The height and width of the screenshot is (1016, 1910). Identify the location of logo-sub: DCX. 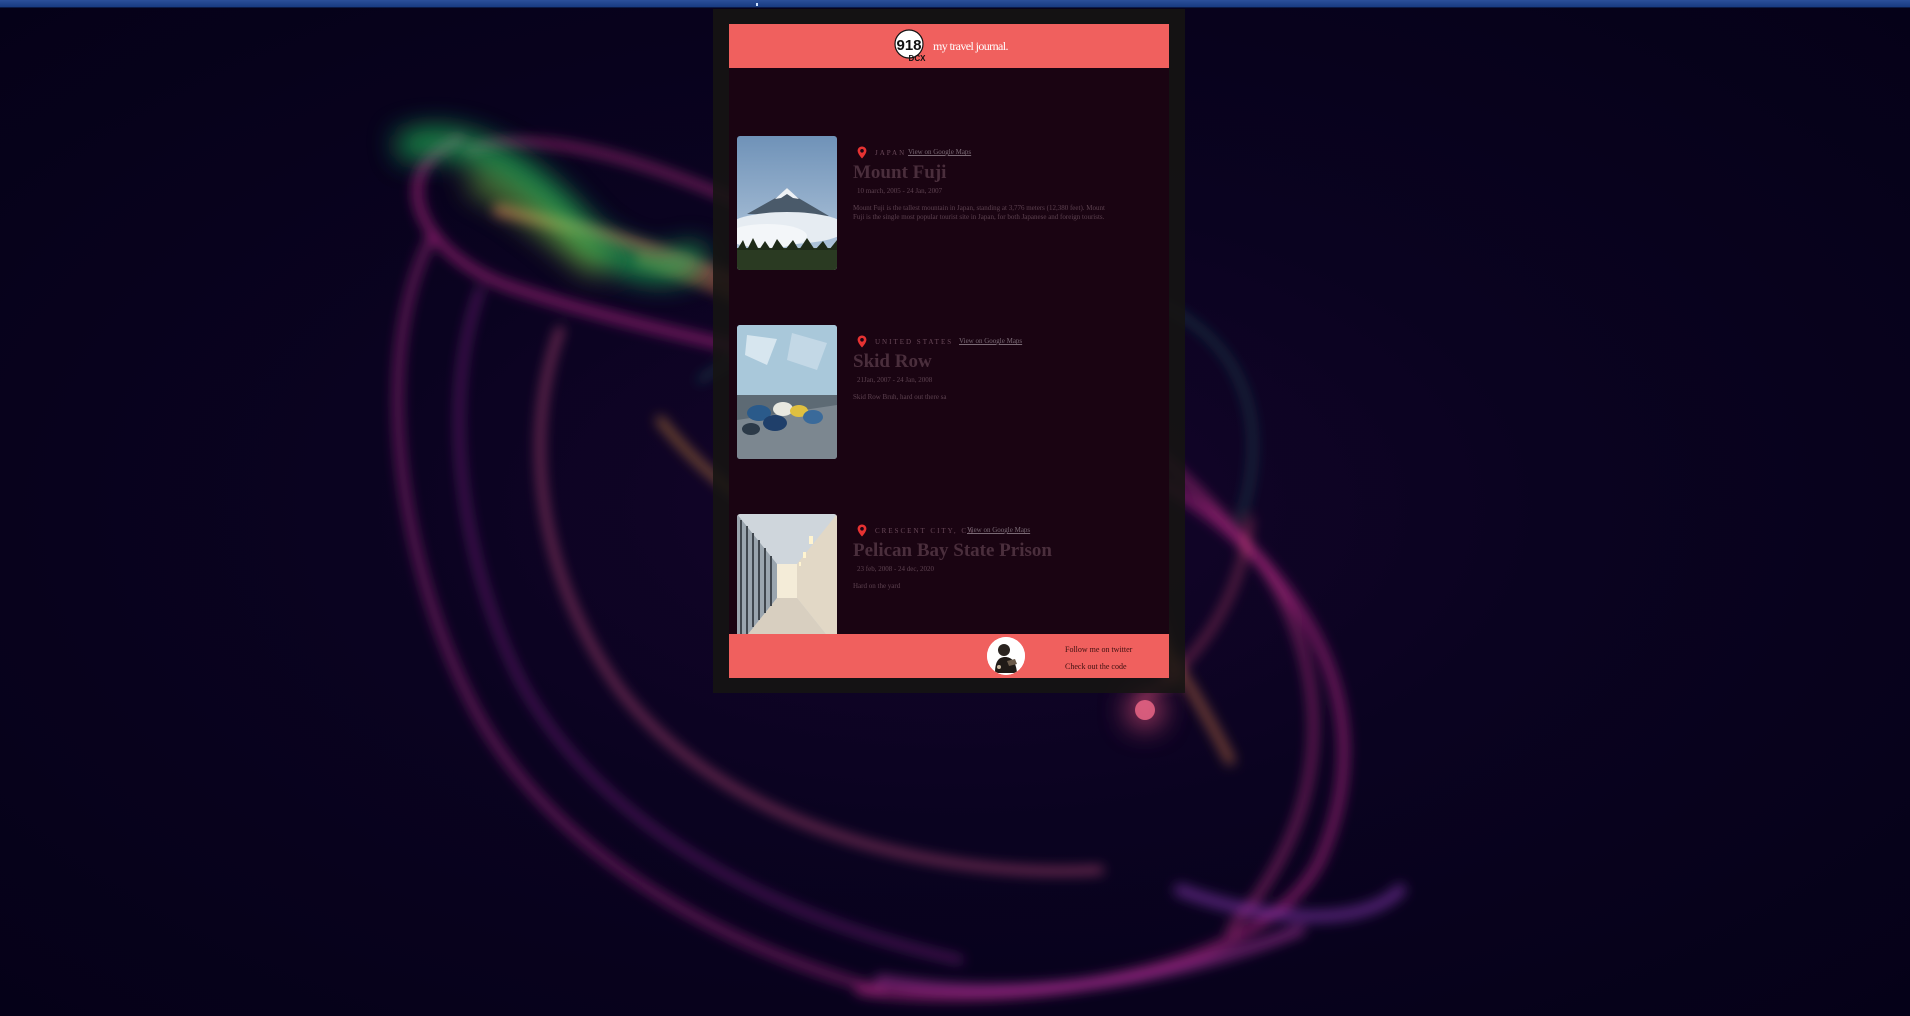
(918, 58).